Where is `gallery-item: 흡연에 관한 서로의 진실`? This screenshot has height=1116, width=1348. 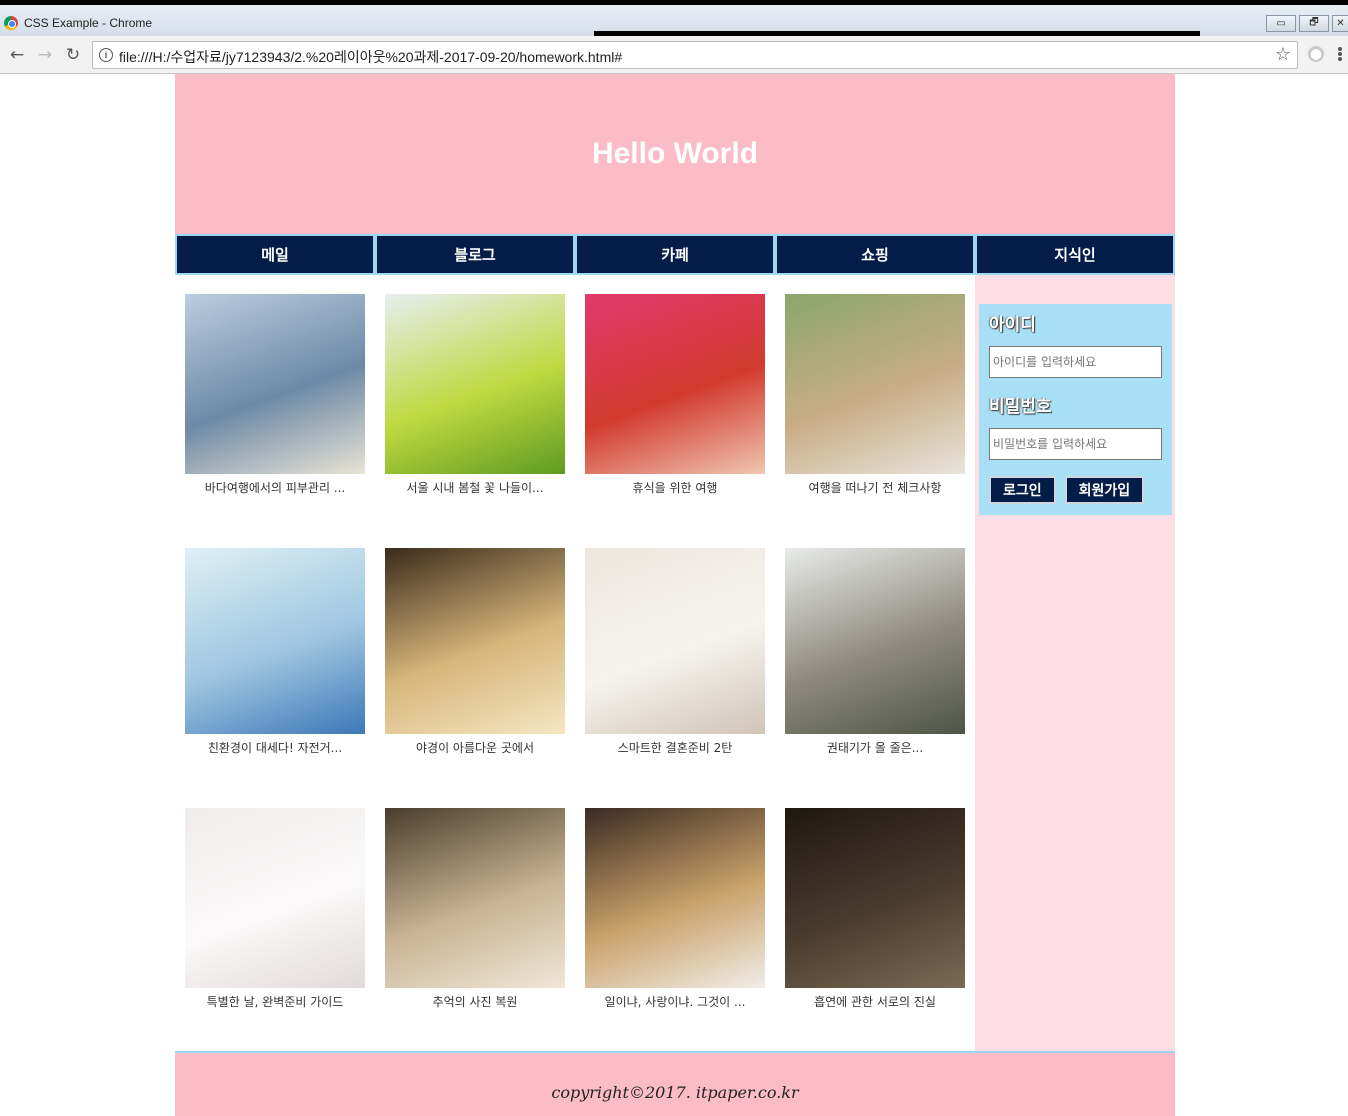
gallery-item: 흡연에 관한 서로의 진실 is located at coordinates (875, 909).